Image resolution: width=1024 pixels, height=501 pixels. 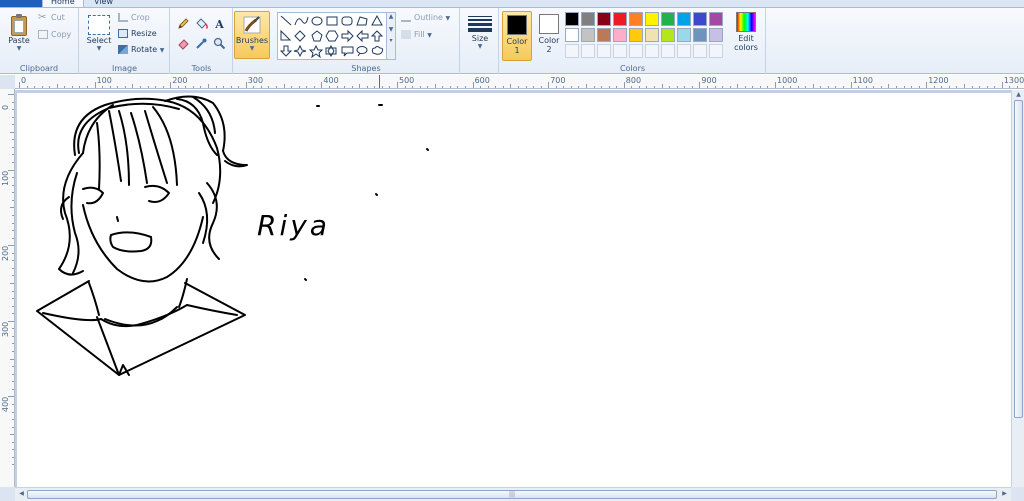 I want to click on pentagon-shape-icon, so click(x=317, y=36).